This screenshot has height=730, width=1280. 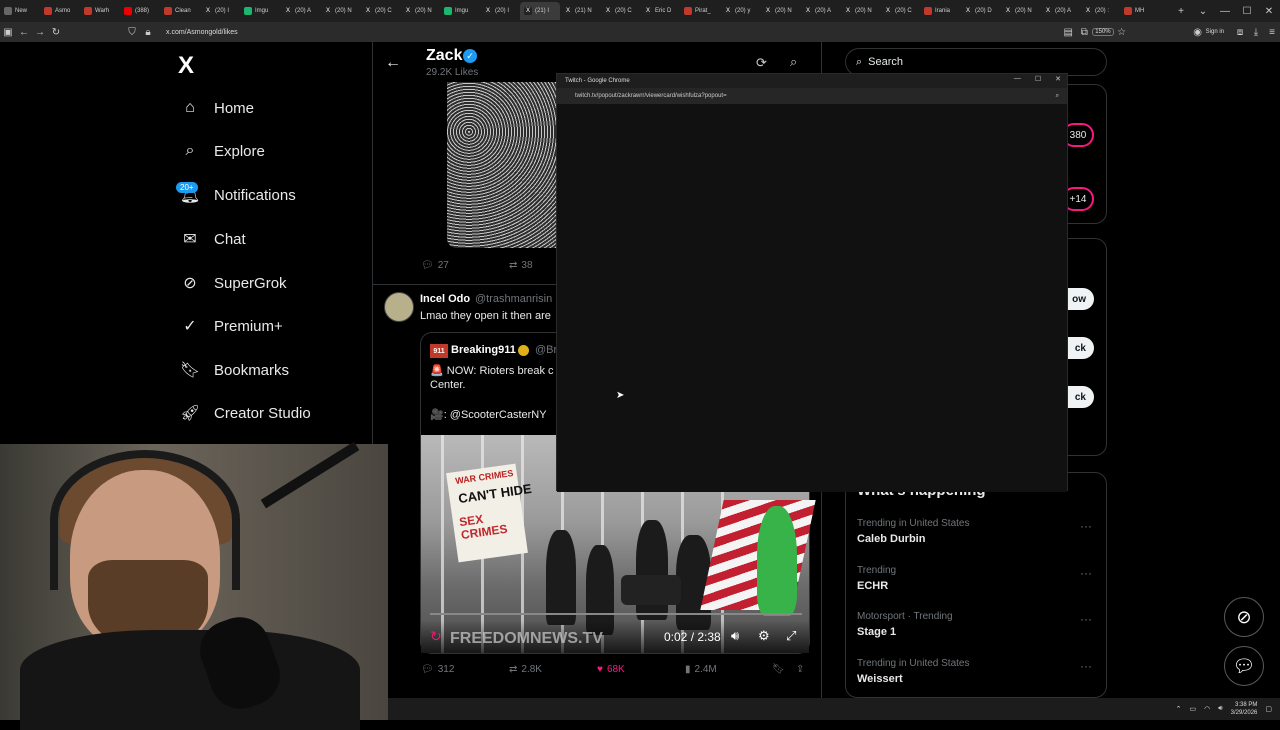 I want to click on trend-name: Stage 1, so click(x=876, y=632).